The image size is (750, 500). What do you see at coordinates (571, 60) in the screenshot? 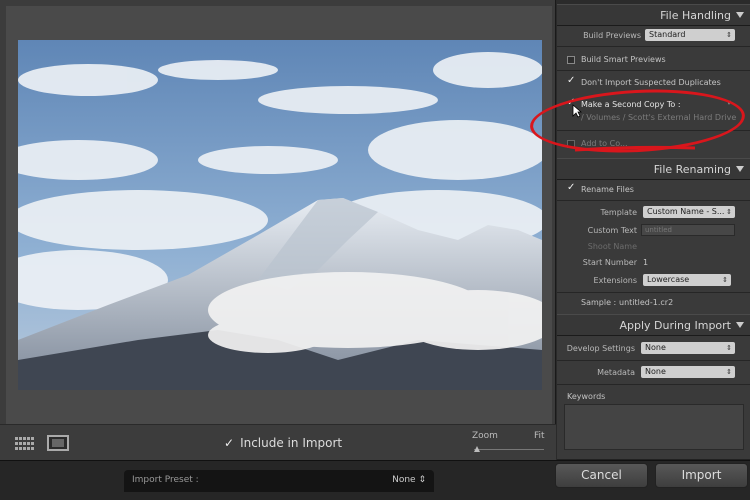
I see `build-smart-previews-checkbox` at bounding box center [571, 60].